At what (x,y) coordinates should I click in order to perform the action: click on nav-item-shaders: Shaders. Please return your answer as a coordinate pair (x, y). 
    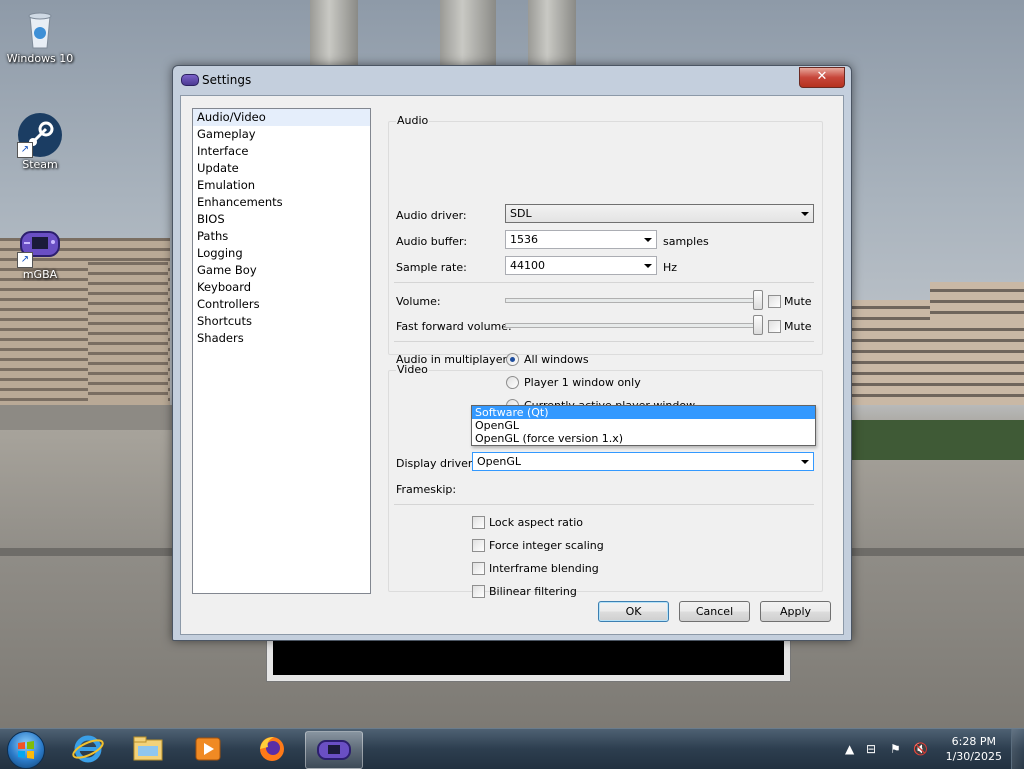
    Looking at the image, I should click on (281, 338).